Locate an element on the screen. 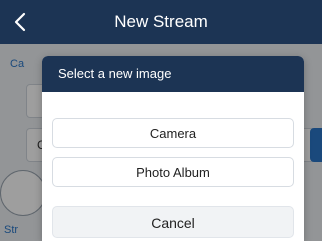 This screenshot has width=322, height=241. dialog-title: Select a new image is located at coordinates (115, 73).